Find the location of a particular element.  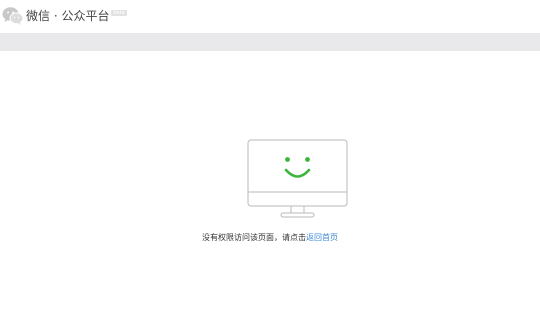

message-text: 没有权限访问该页面，请点击 is located at coordinates (254, 237).